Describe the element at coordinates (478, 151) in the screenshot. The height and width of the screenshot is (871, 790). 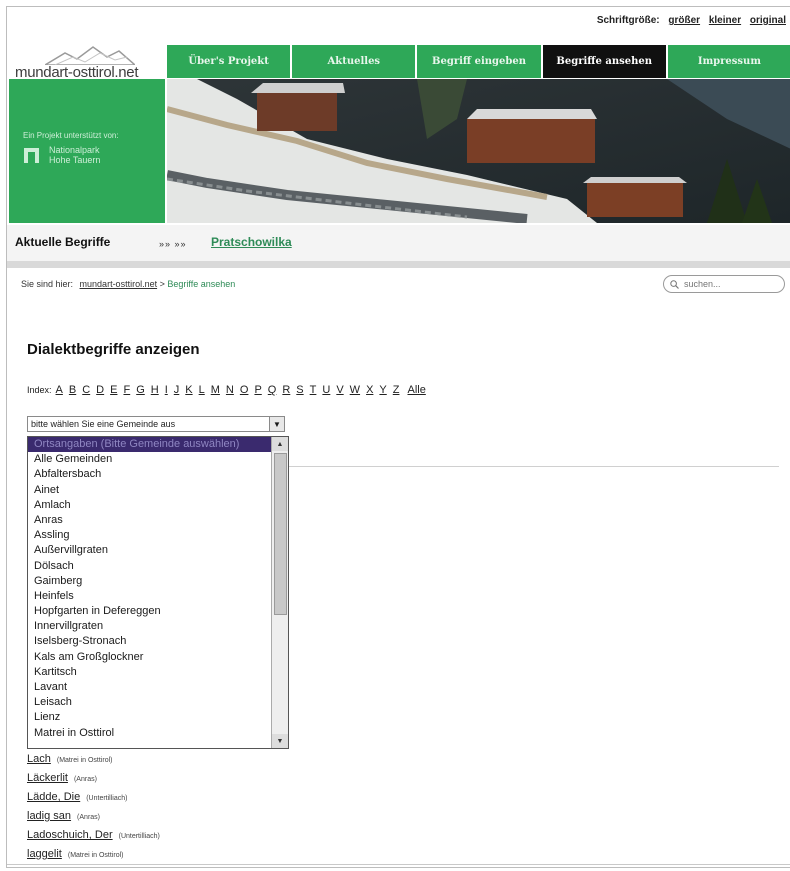
I see `header-photo` at that location.